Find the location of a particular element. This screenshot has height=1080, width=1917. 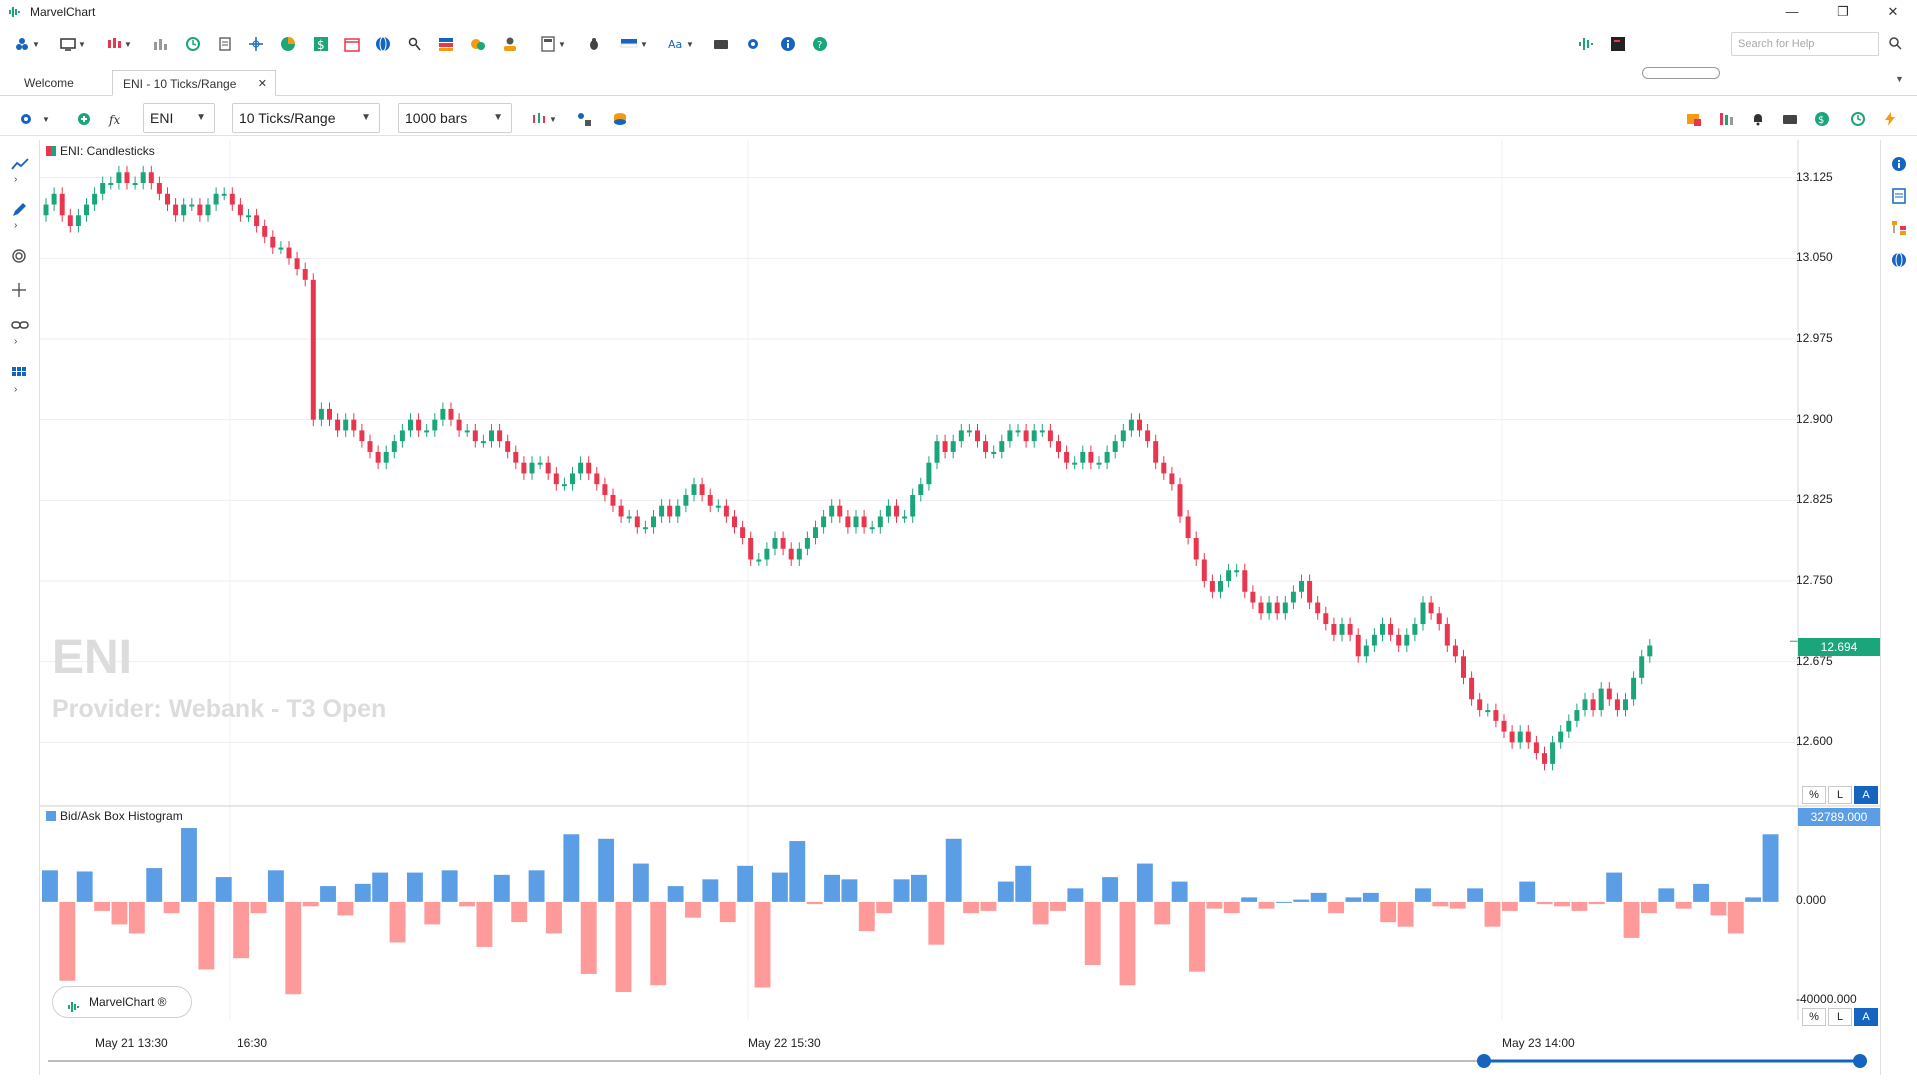

tab-close-icon: ✕ is located at coordinates (262, 84).